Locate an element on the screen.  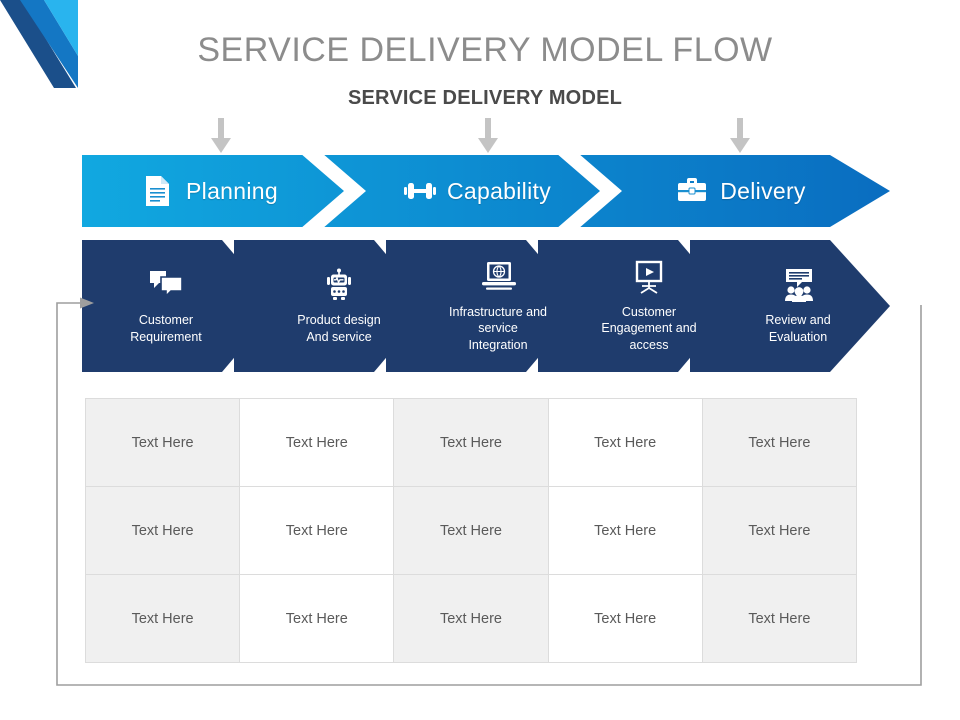
down-arrow-planning is located at coordinates (221, 136).